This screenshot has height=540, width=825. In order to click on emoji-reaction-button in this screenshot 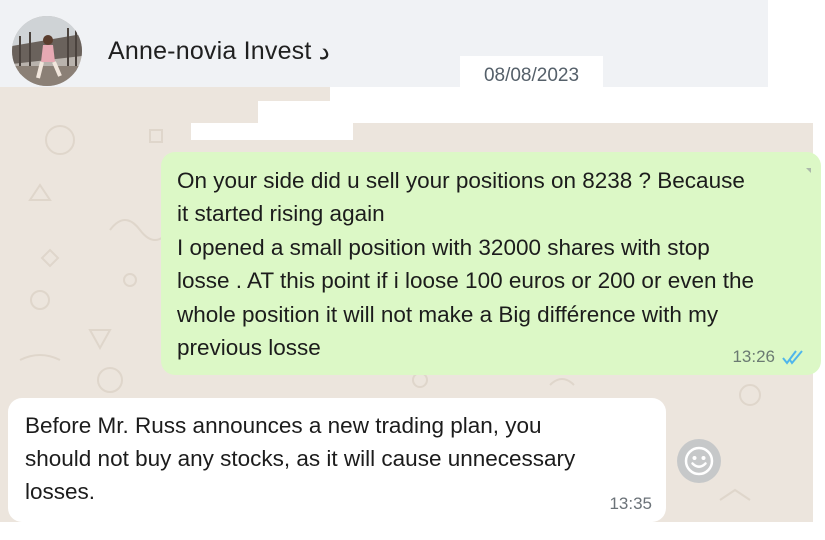, I will do `click(699, 461)`.